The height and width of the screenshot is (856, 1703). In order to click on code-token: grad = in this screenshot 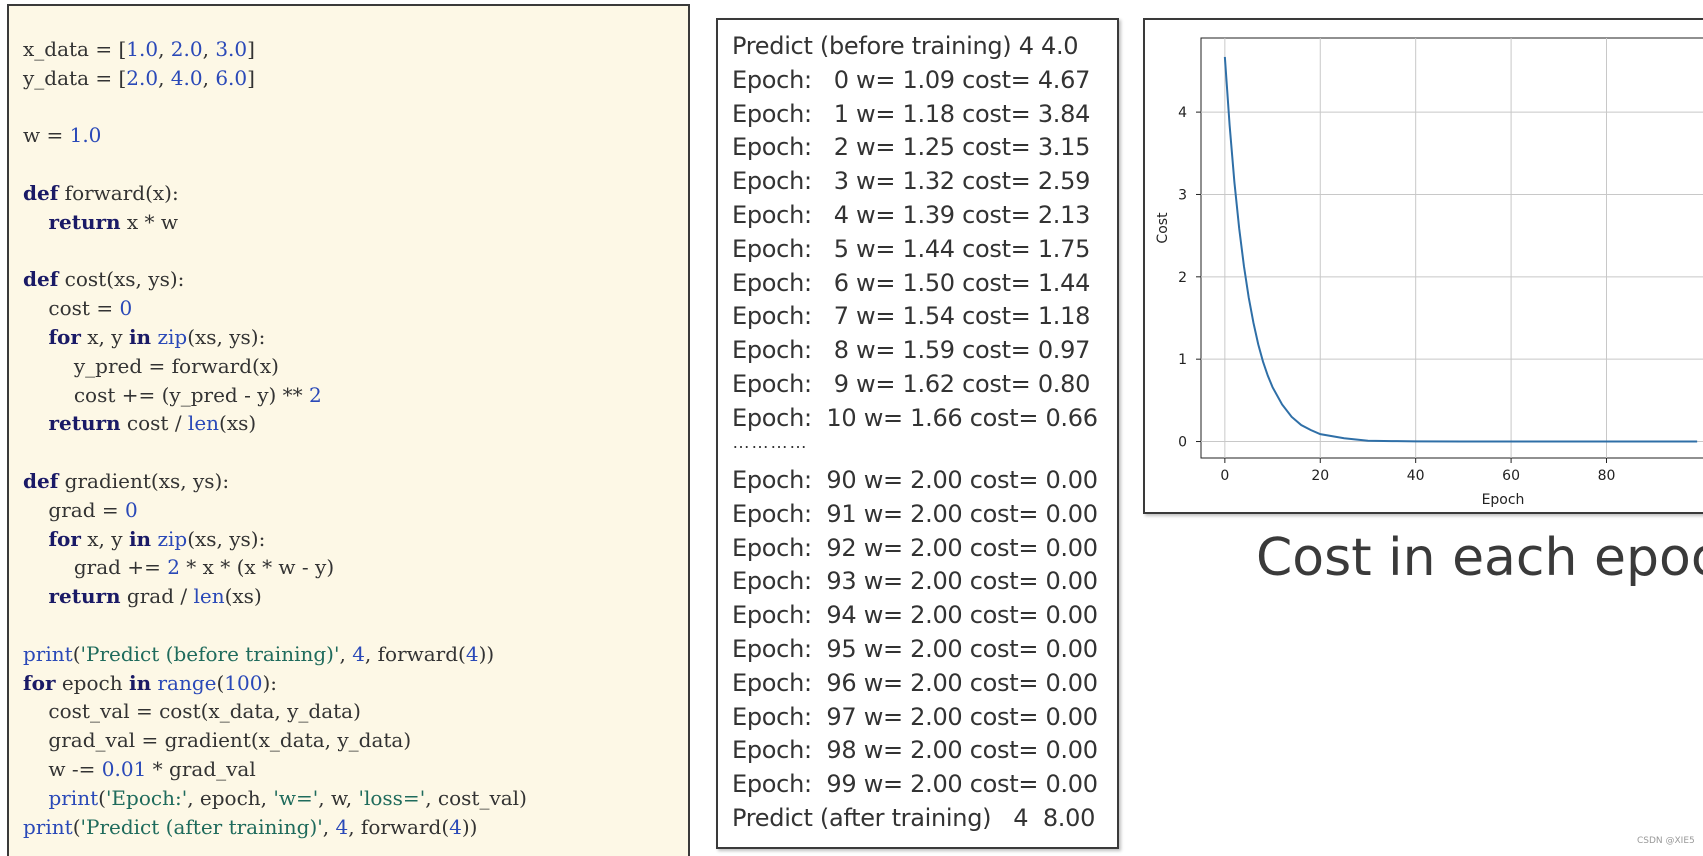, I will do `click(74, 509)`.